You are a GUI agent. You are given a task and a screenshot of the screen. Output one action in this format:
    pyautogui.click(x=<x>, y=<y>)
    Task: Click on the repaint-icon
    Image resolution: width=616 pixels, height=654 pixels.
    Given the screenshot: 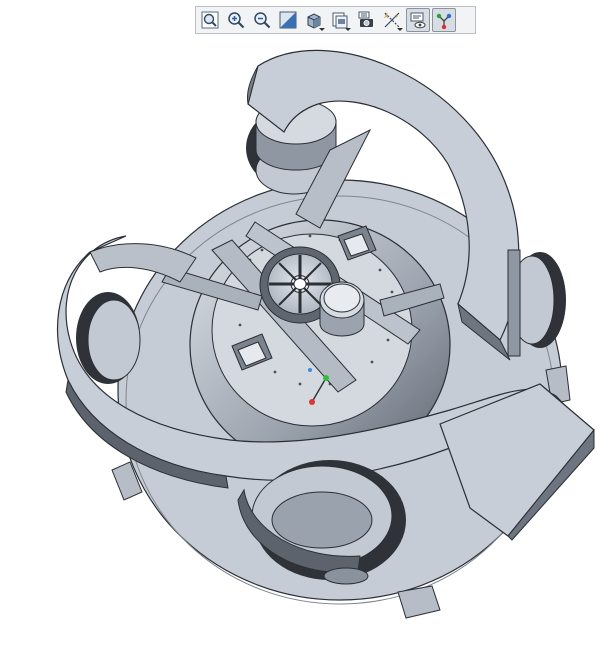 What is the action you would take?
    pyautogui.click(x=288, y=20)
    